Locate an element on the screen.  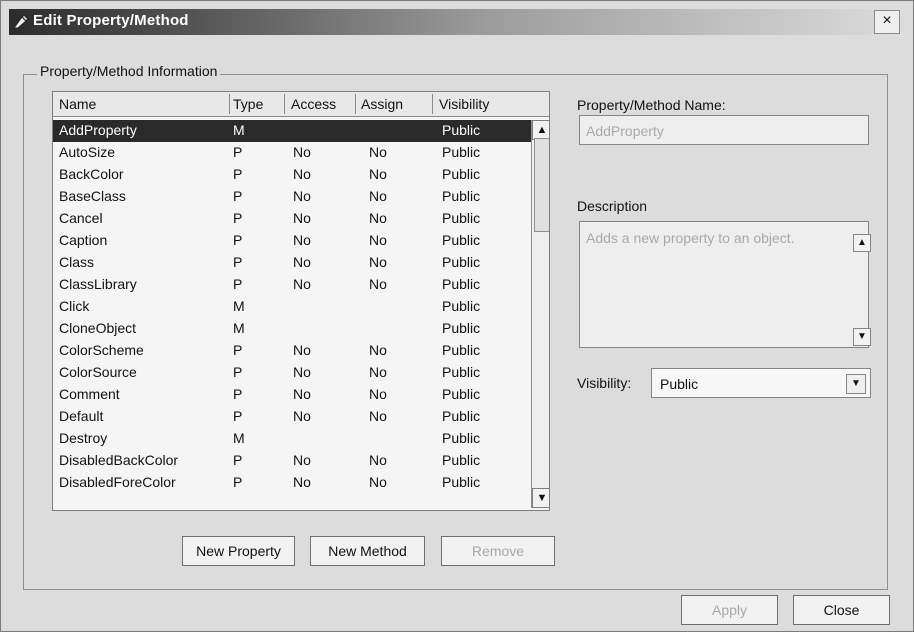
description-label: Description is located at coordinates (612, 206).